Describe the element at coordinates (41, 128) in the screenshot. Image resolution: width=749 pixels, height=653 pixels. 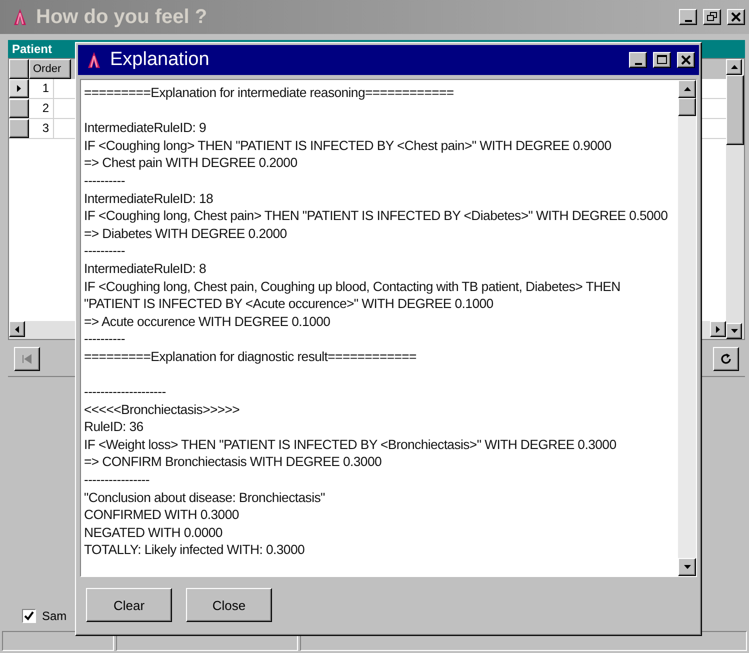
I see `table-cell: 3` at that location.